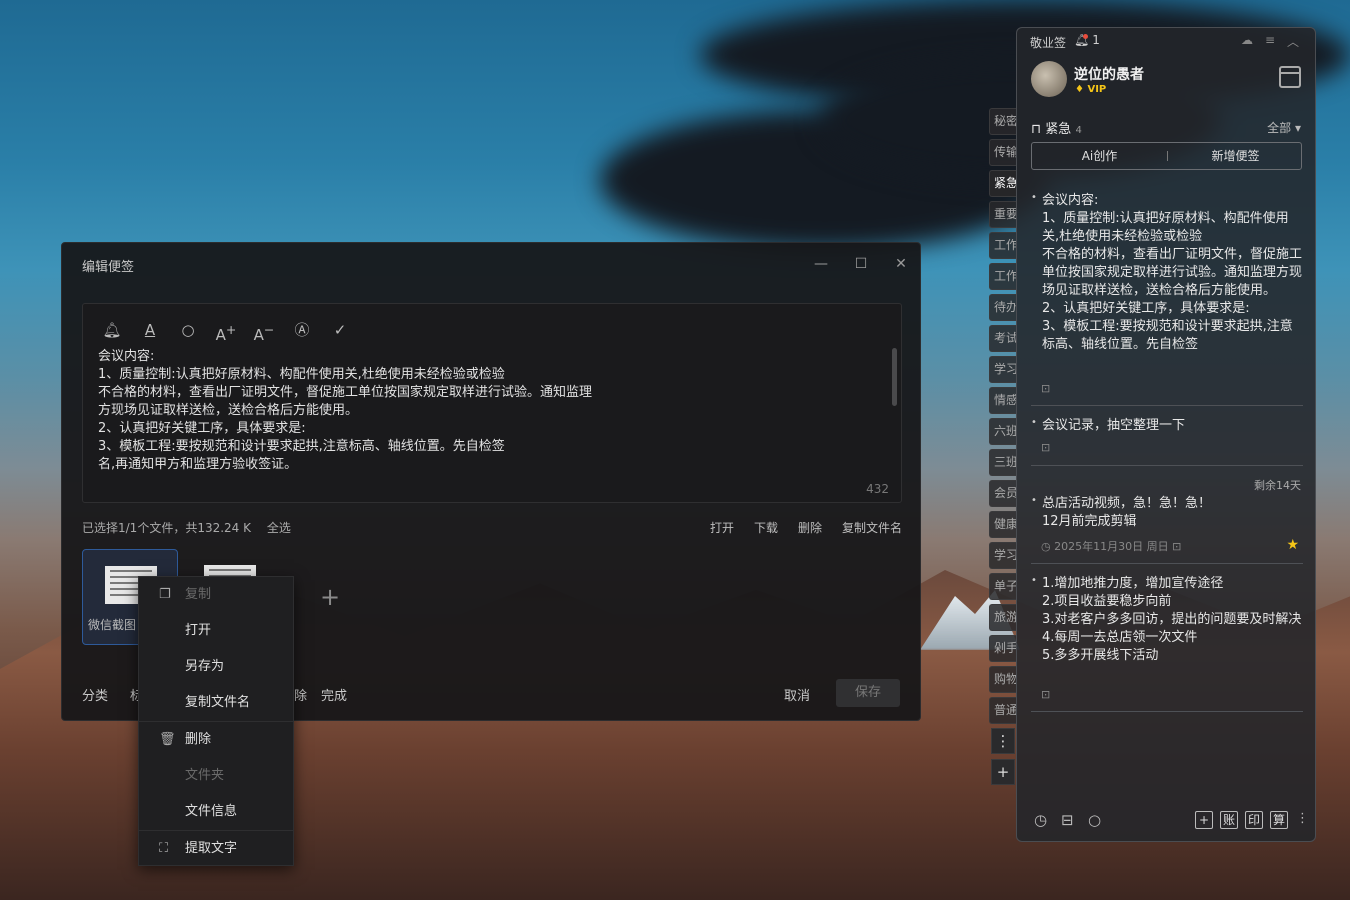  Describe the element at coordinates (216, 830) in the screenshot. I see `menu-divider` at that location.